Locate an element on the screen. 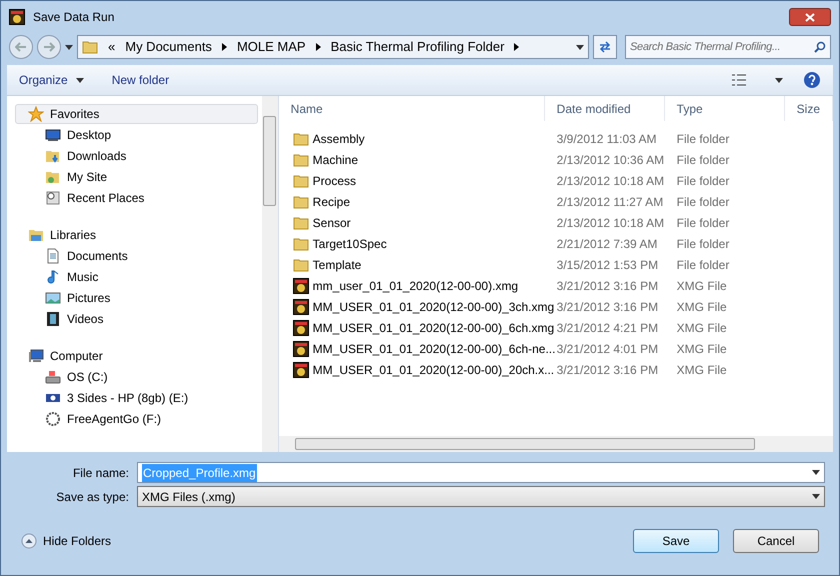  file-name: mm_user_01_01_2020(12-00-00).xmg is located at coordinates (415, 286).